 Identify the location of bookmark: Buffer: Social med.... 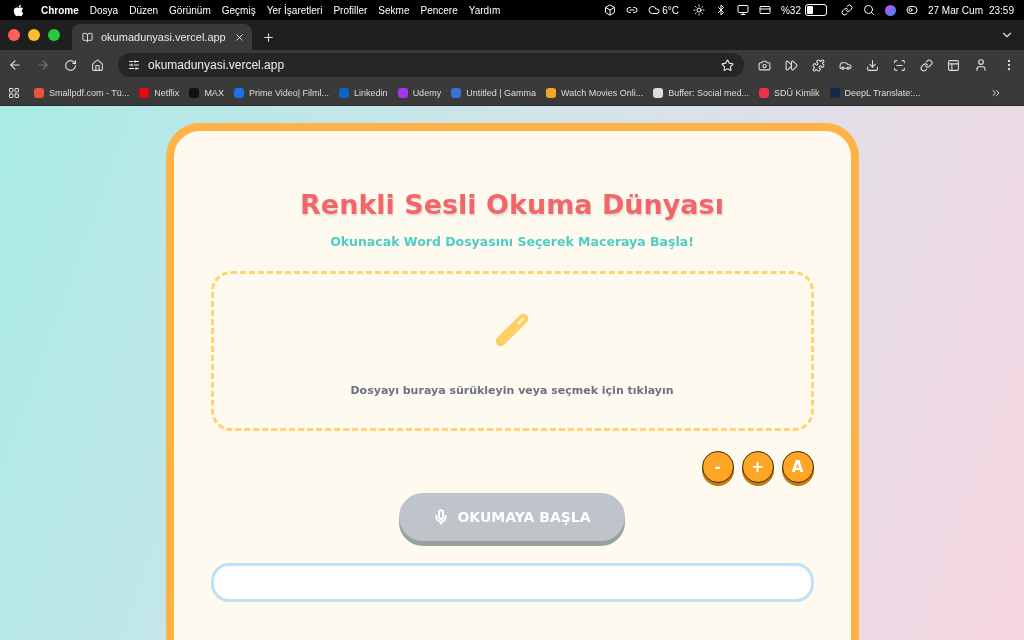
(701, 92).